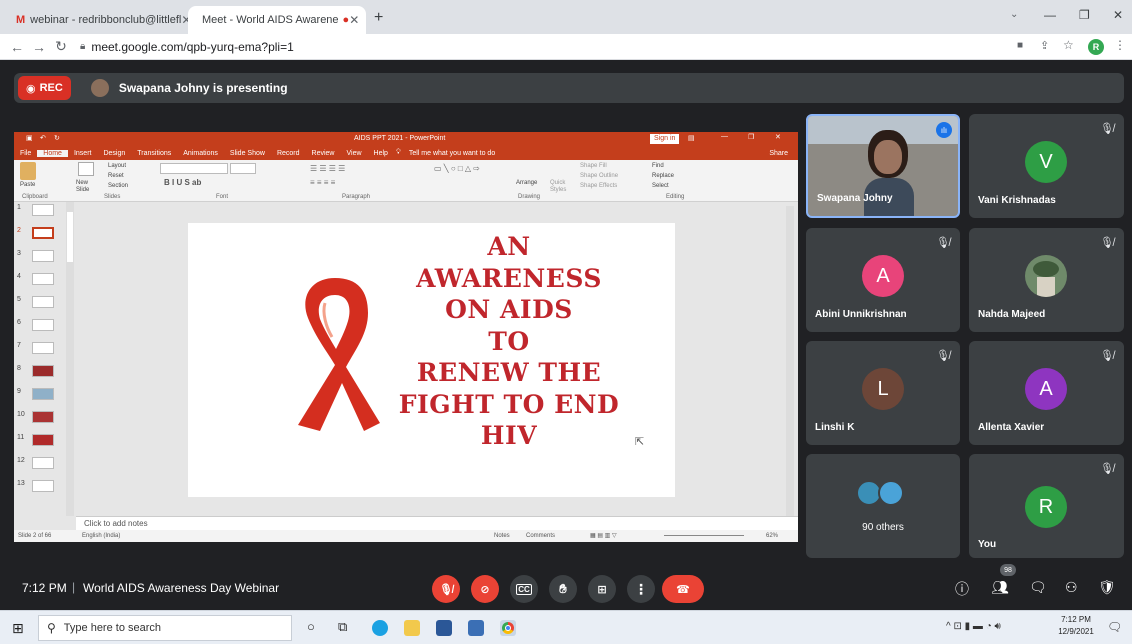 The height and width of the screenshot is (644, 1132). What do you see at coordinates (117, 166) in the screenshot?
I see `layout-button: Layout` at bounding box center [117, 166].